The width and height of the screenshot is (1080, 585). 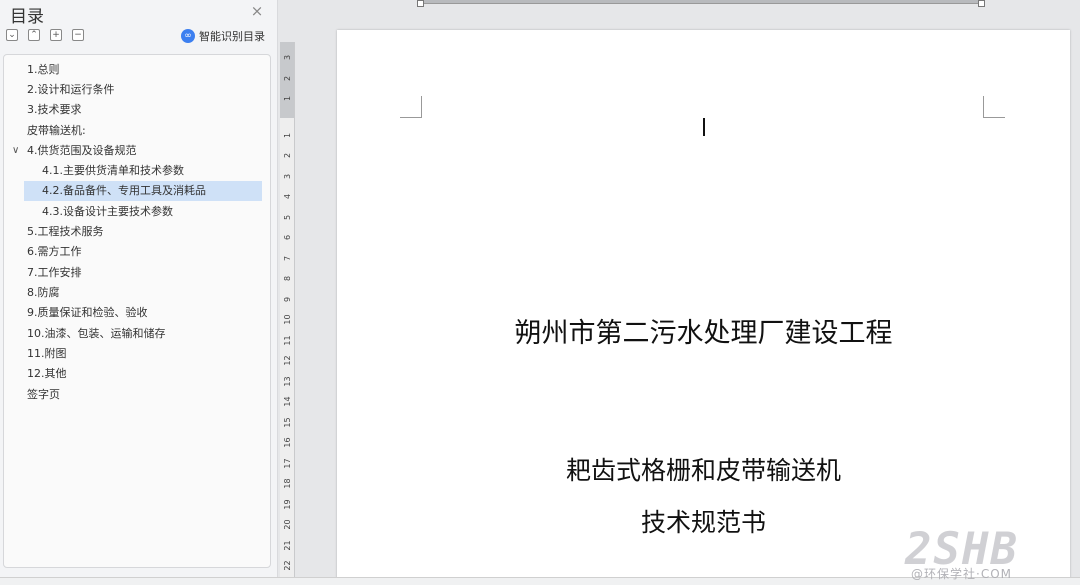 I want to click on toc-item-7: 7.工作安排, so click(x=54, y=273).